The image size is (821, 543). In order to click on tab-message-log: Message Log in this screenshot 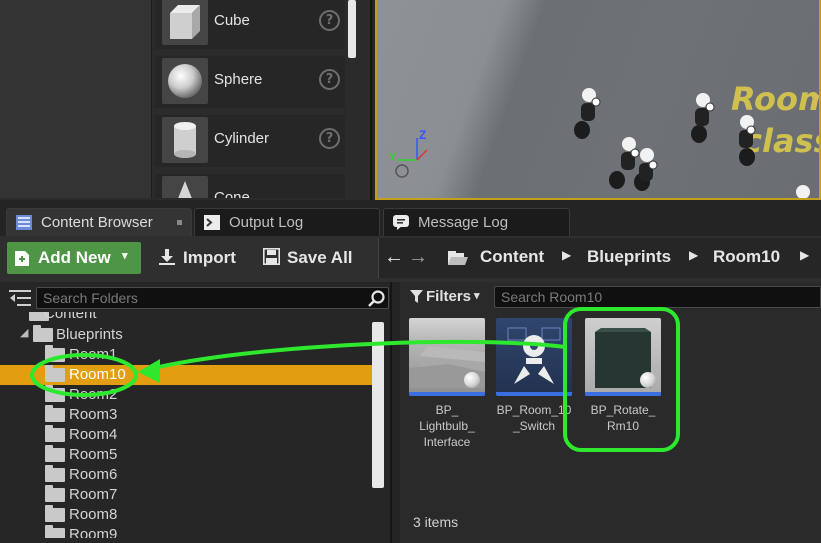, I will do `click(476, 222)`.